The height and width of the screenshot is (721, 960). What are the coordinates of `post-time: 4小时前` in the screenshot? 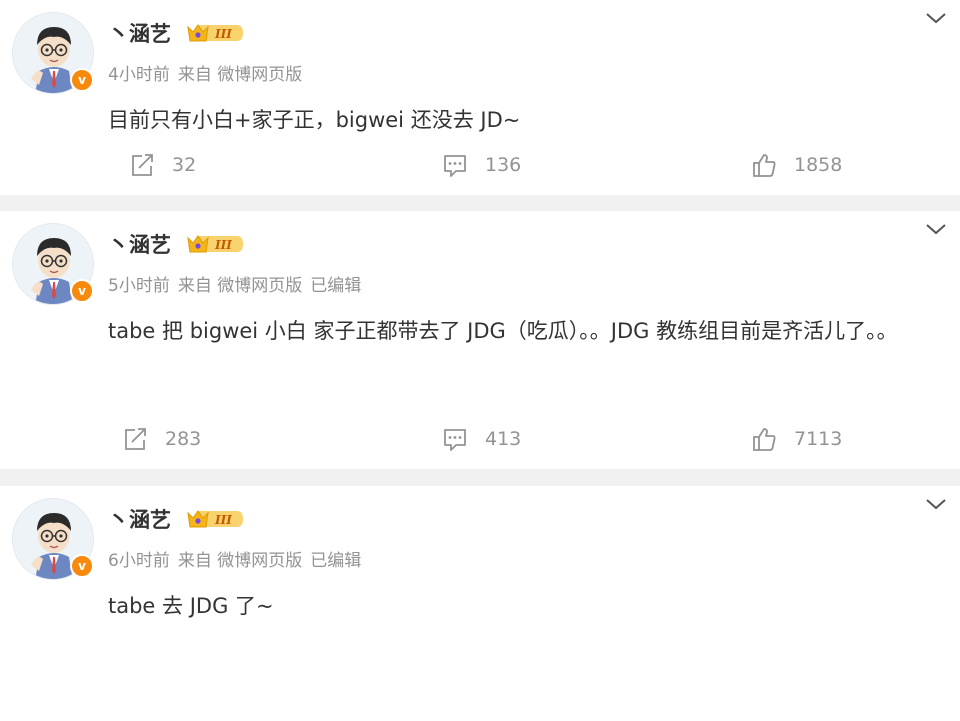 It's located at (139, 75).